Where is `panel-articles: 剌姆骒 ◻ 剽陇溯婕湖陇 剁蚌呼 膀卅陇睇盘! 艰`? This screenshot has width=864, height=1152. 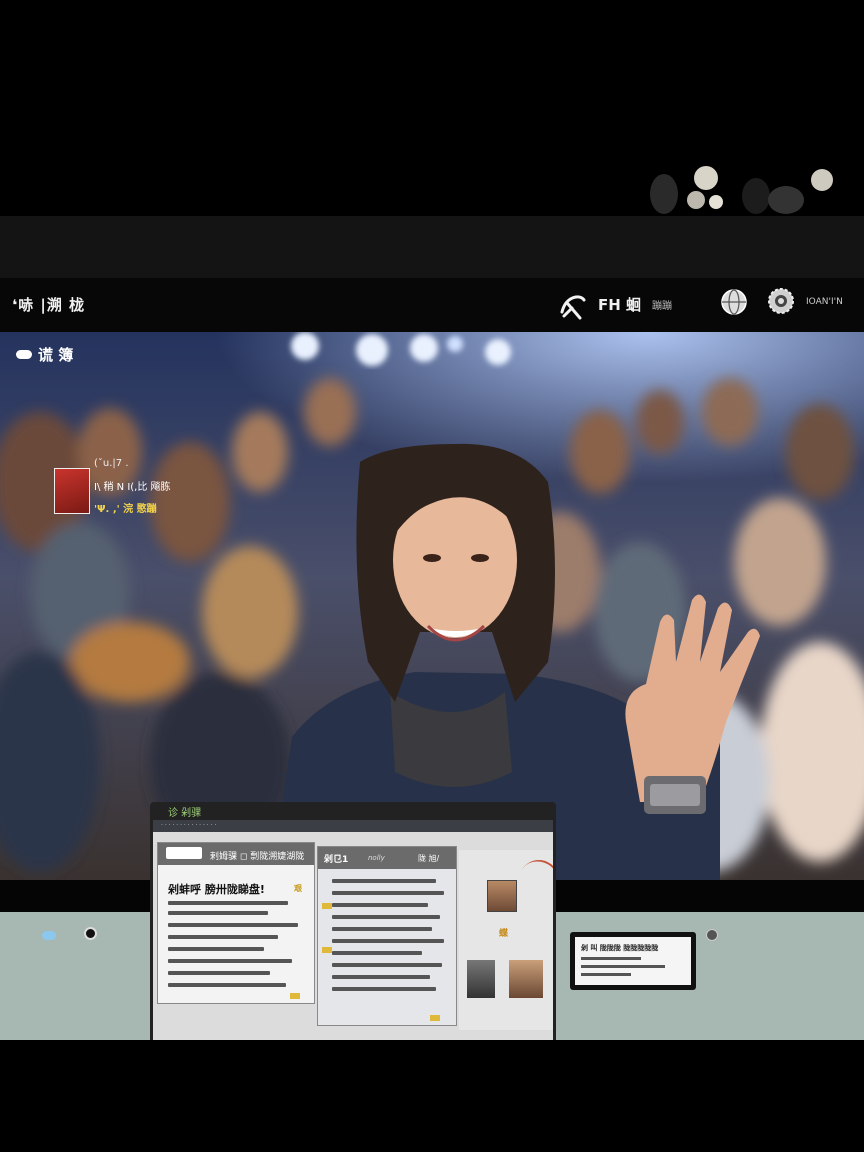
panel-articles: 剌姆骒 ◻ 剽陇溯婕湖陇 剁蚌呼 膀卅陇睇盘! 艰 is located at coordinates (236, 923).